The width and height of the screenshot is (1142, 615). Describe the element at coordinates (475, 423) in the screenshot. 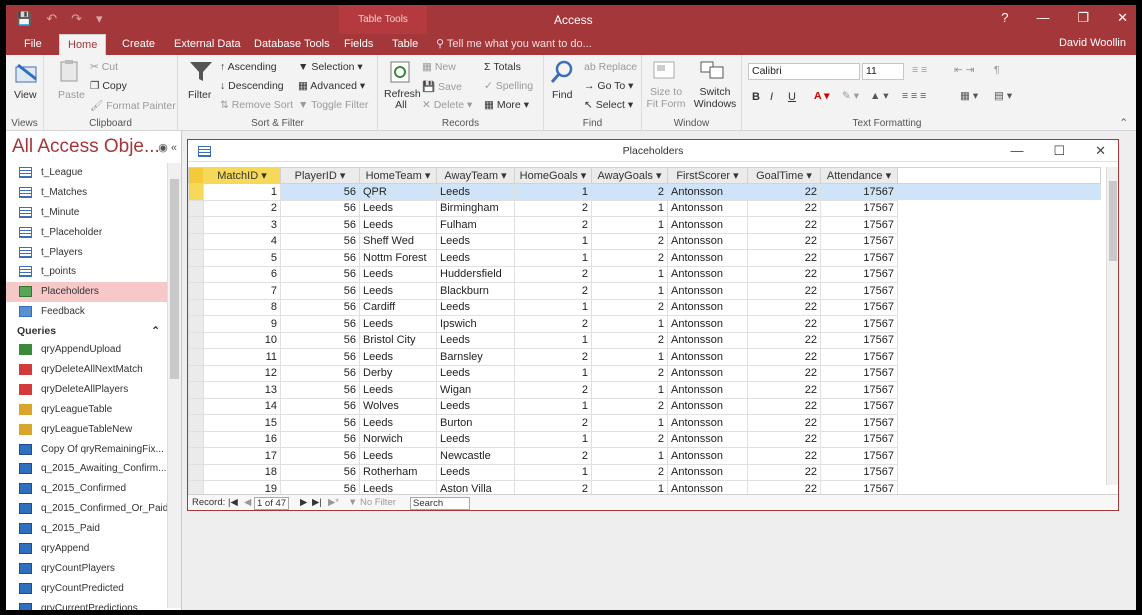

I see `table-cell: Burton` at that location.